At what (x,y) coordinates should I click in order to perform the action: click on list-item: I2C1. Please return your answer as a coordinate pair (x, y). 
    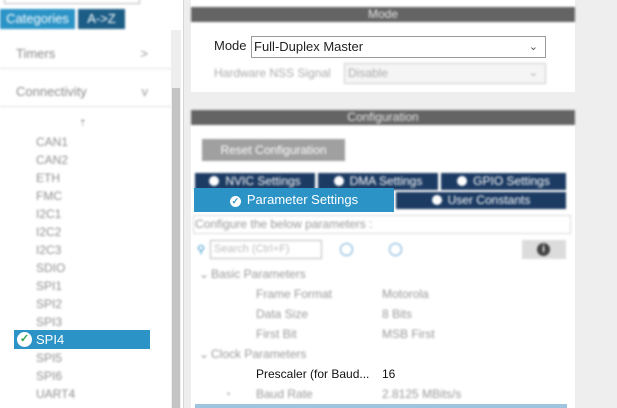
    Looking at the image, I should click on (48, 214).